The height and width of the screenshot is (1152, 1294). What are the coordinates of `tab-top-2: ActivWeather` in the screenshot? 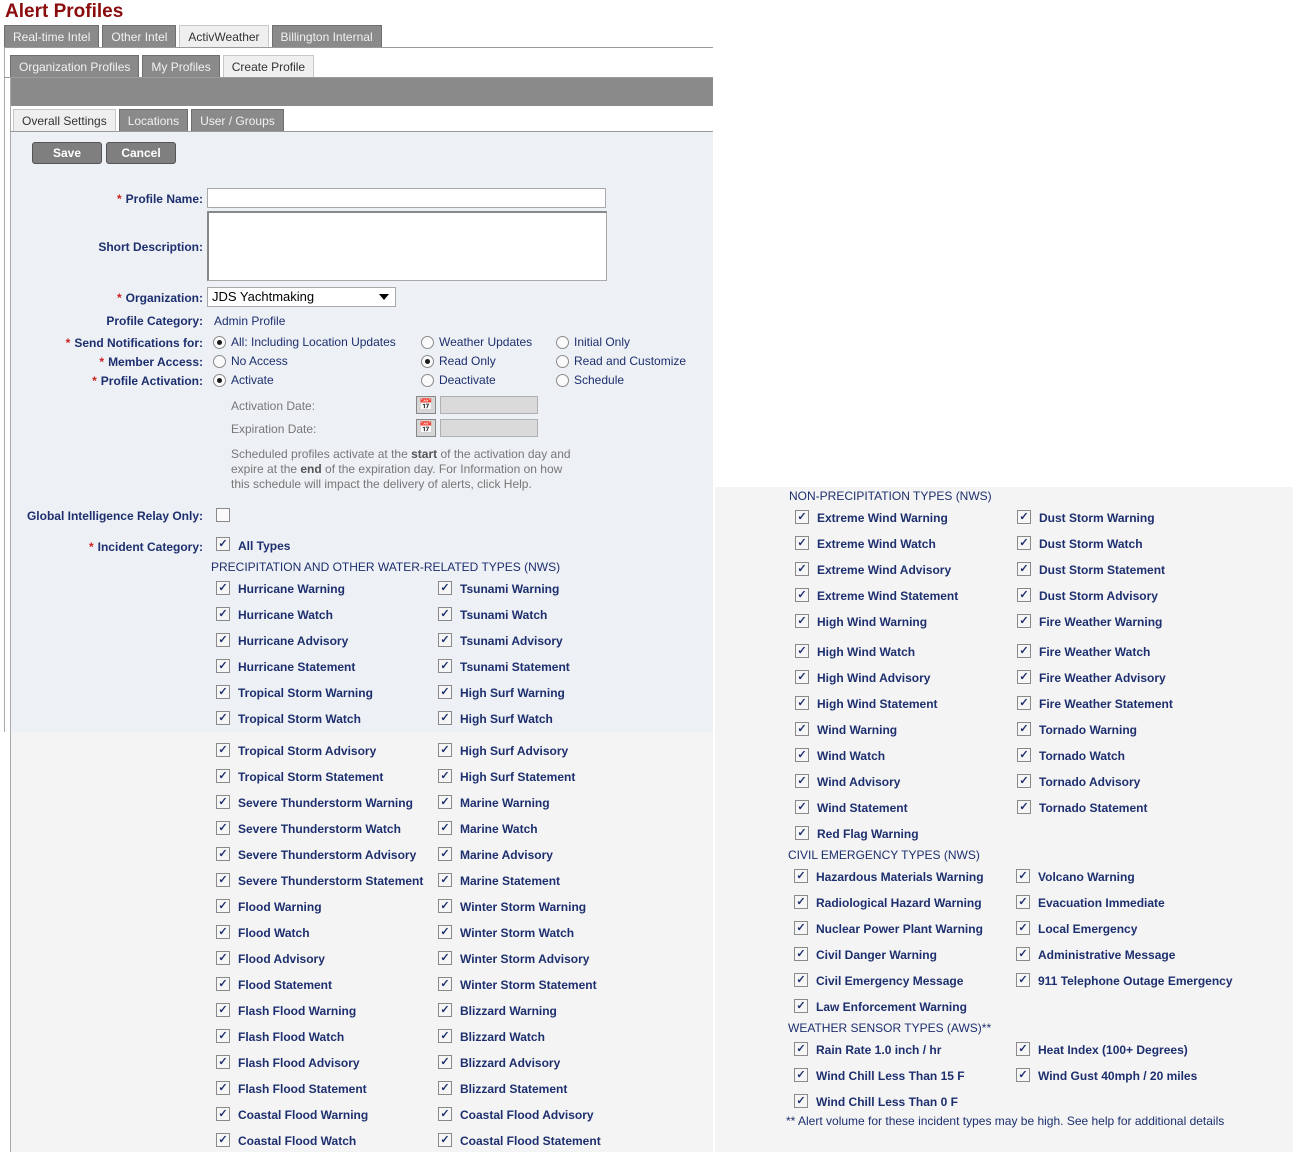 It's located at (224, 36).